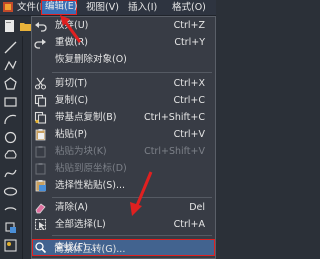  Describe the element at coordinates (10, 137) in the screenshot. I see `circle-tool-icon` at that location.